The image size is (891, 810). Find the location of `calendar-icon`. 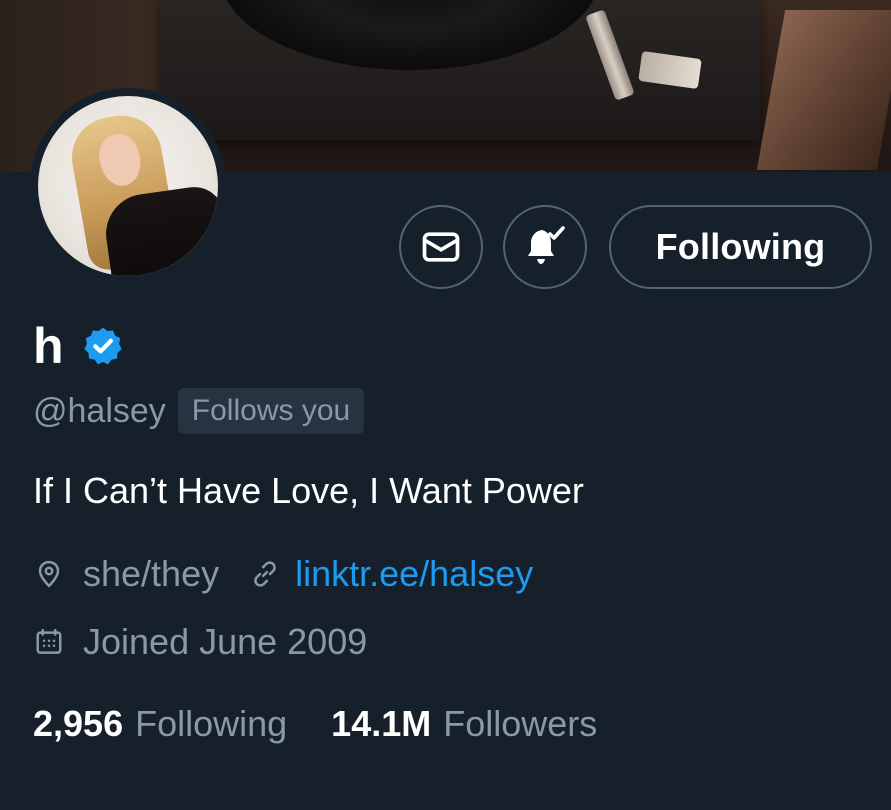

calendar-icon is located at coordinates (49, 642).